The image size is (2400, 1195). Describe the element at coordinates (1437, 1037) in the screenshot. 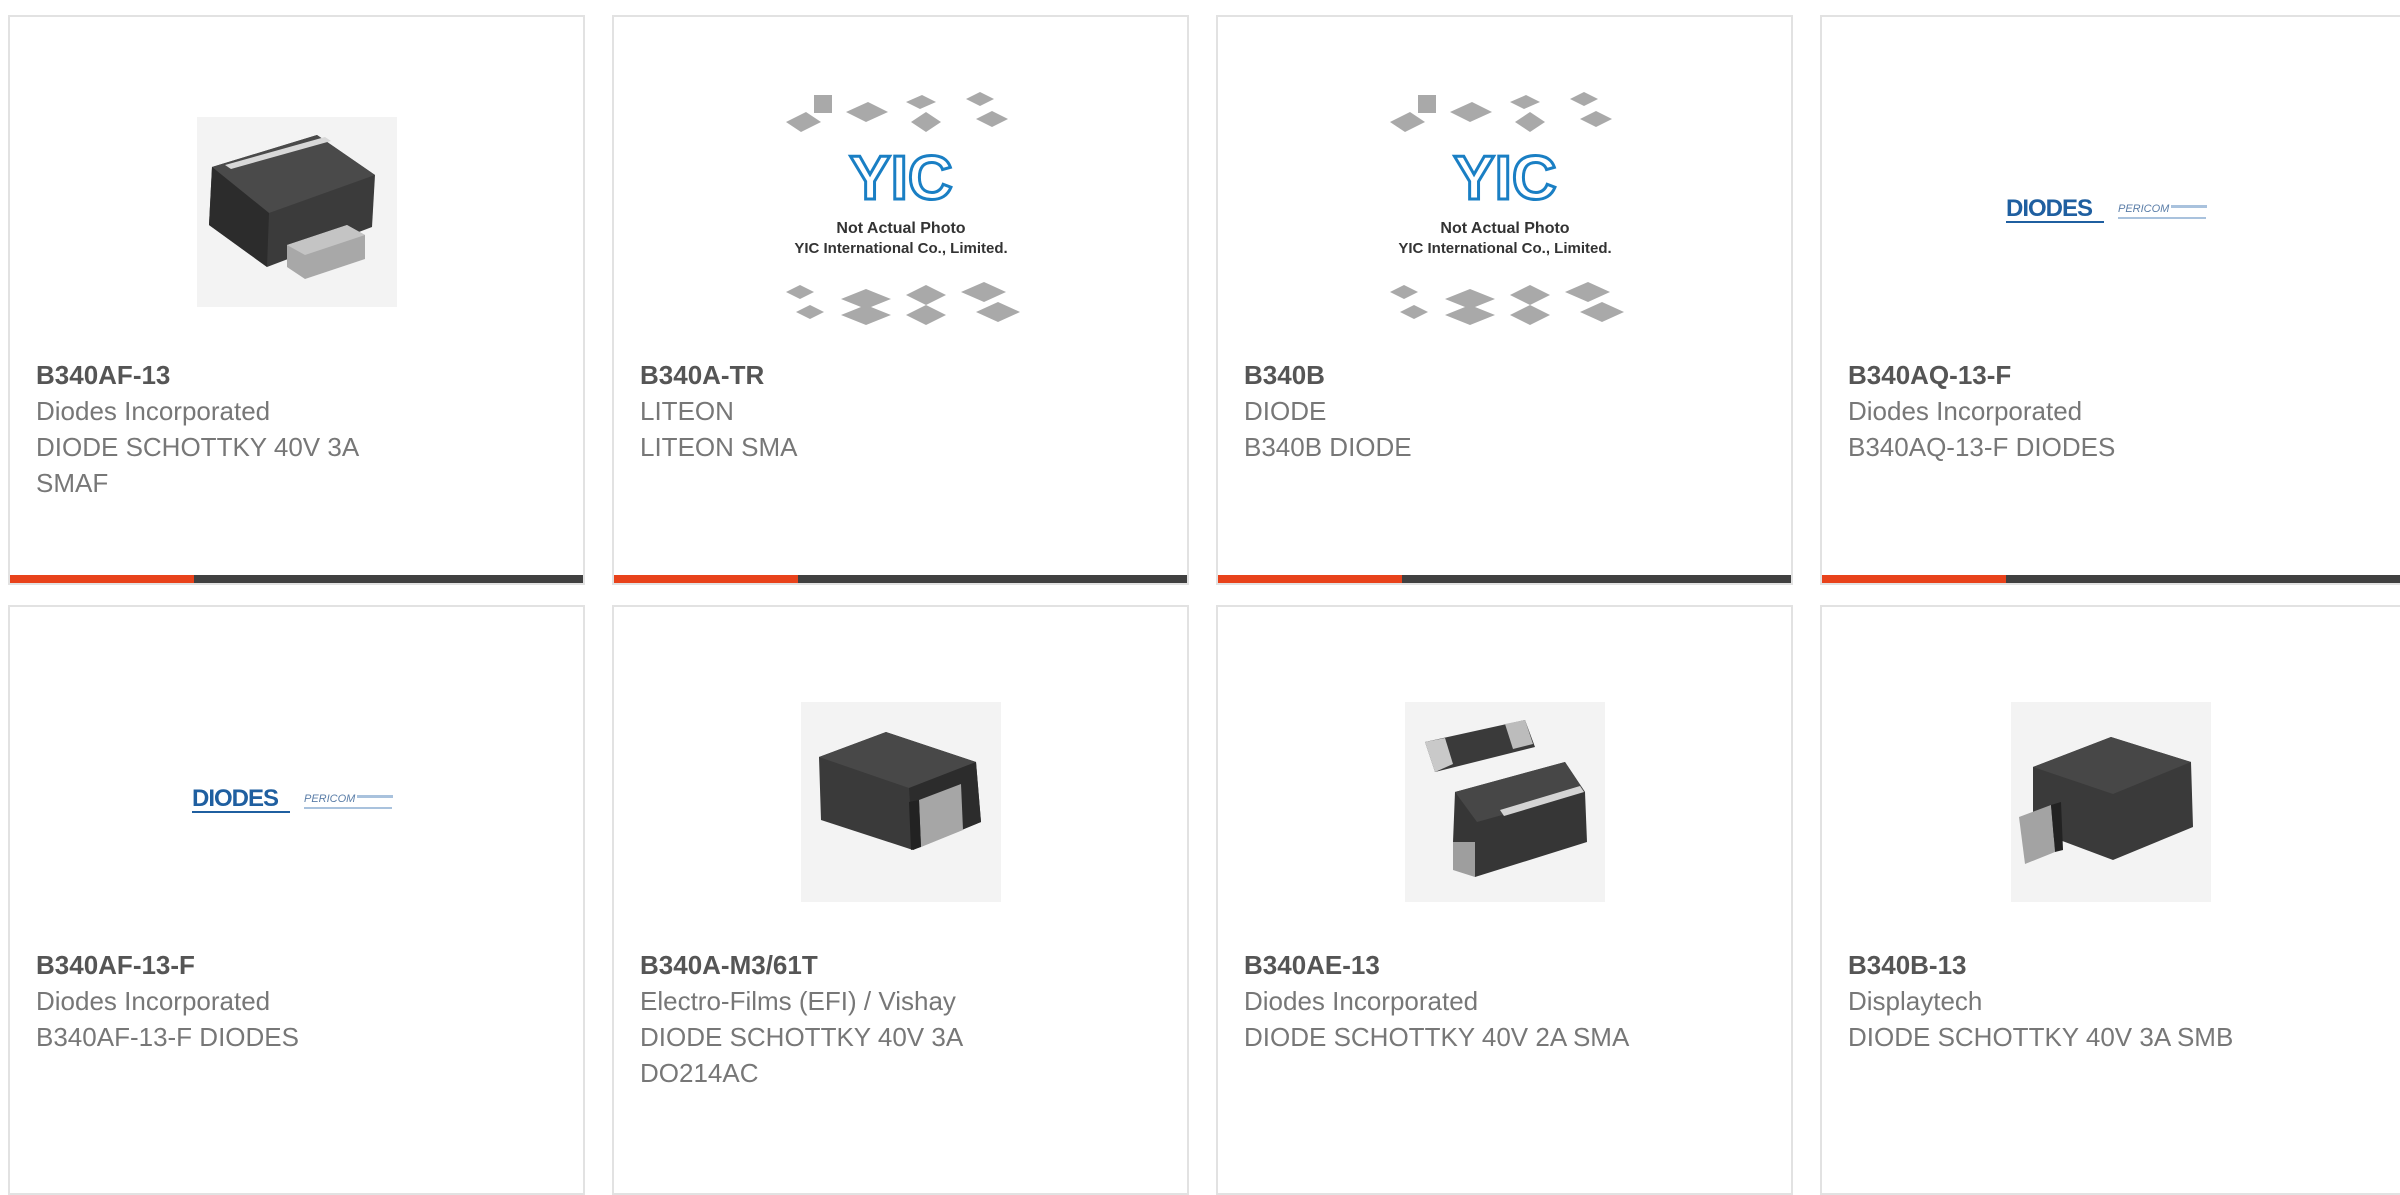

I see `description-line: DIODE SCHOTTKY 40V 2A SMA` at that location.